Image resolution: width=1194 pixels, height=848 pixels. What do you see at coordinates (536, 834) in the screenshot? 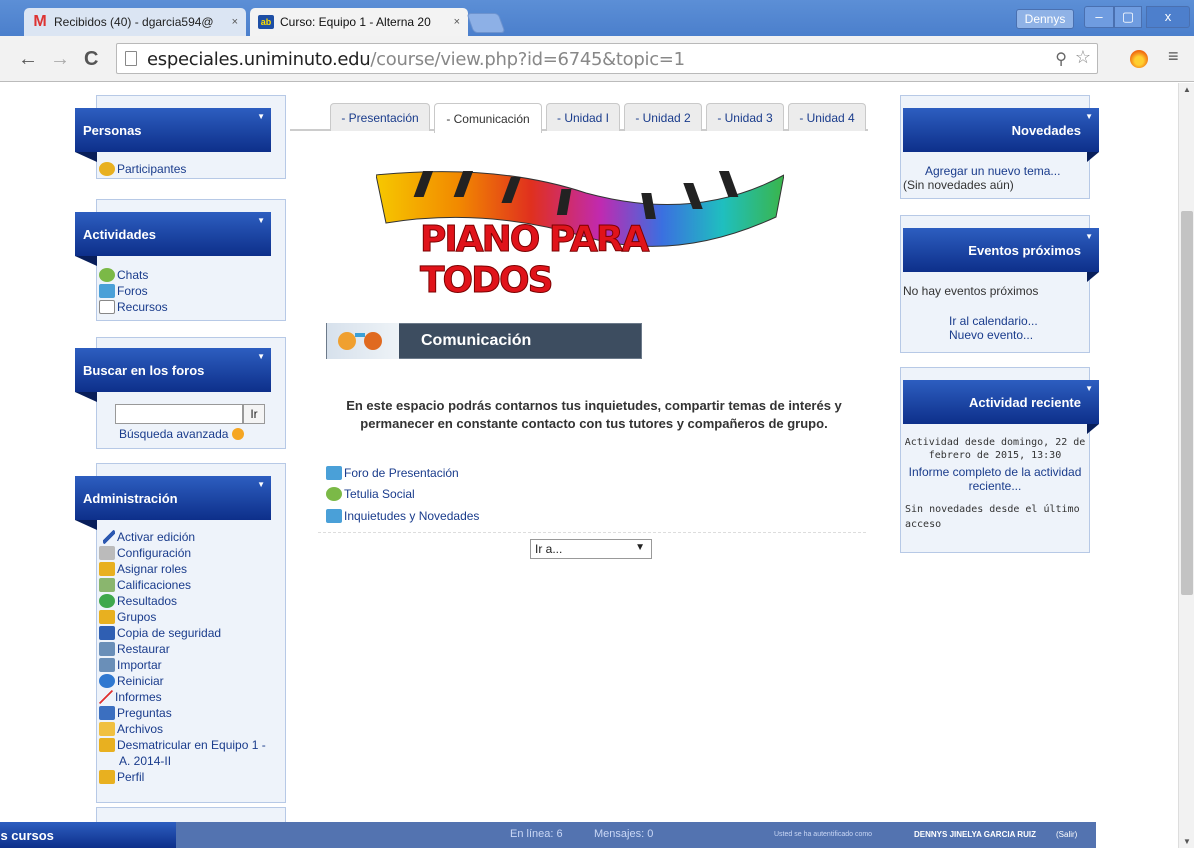
I see `online-users: En línea: 6` at bounding box center [536, 834].